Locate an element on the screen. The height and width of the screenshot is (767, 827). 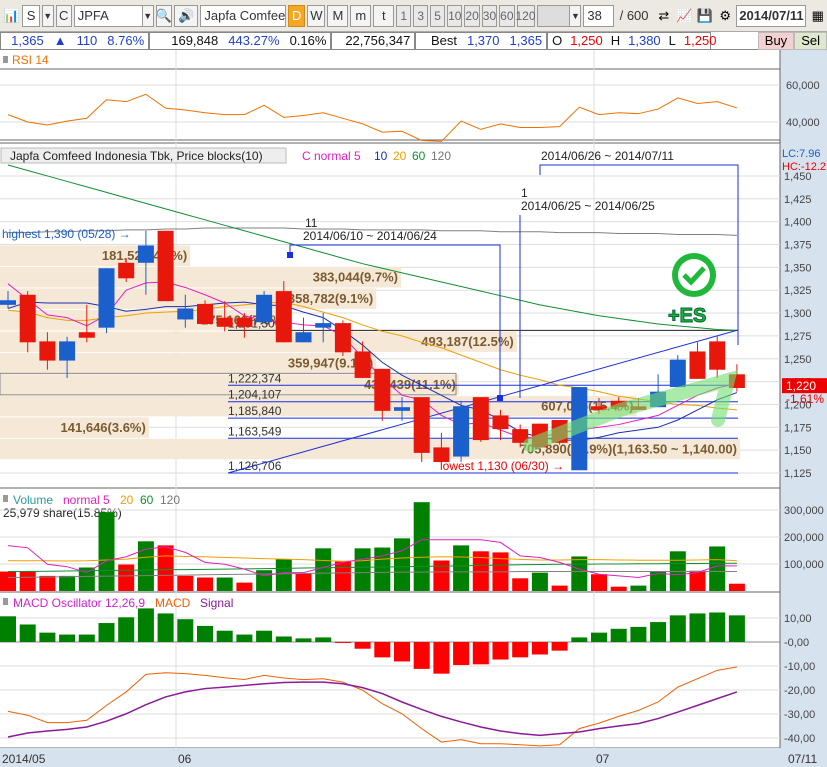
macd-tick-label: -0,00 is located at coordinates (796, 643).